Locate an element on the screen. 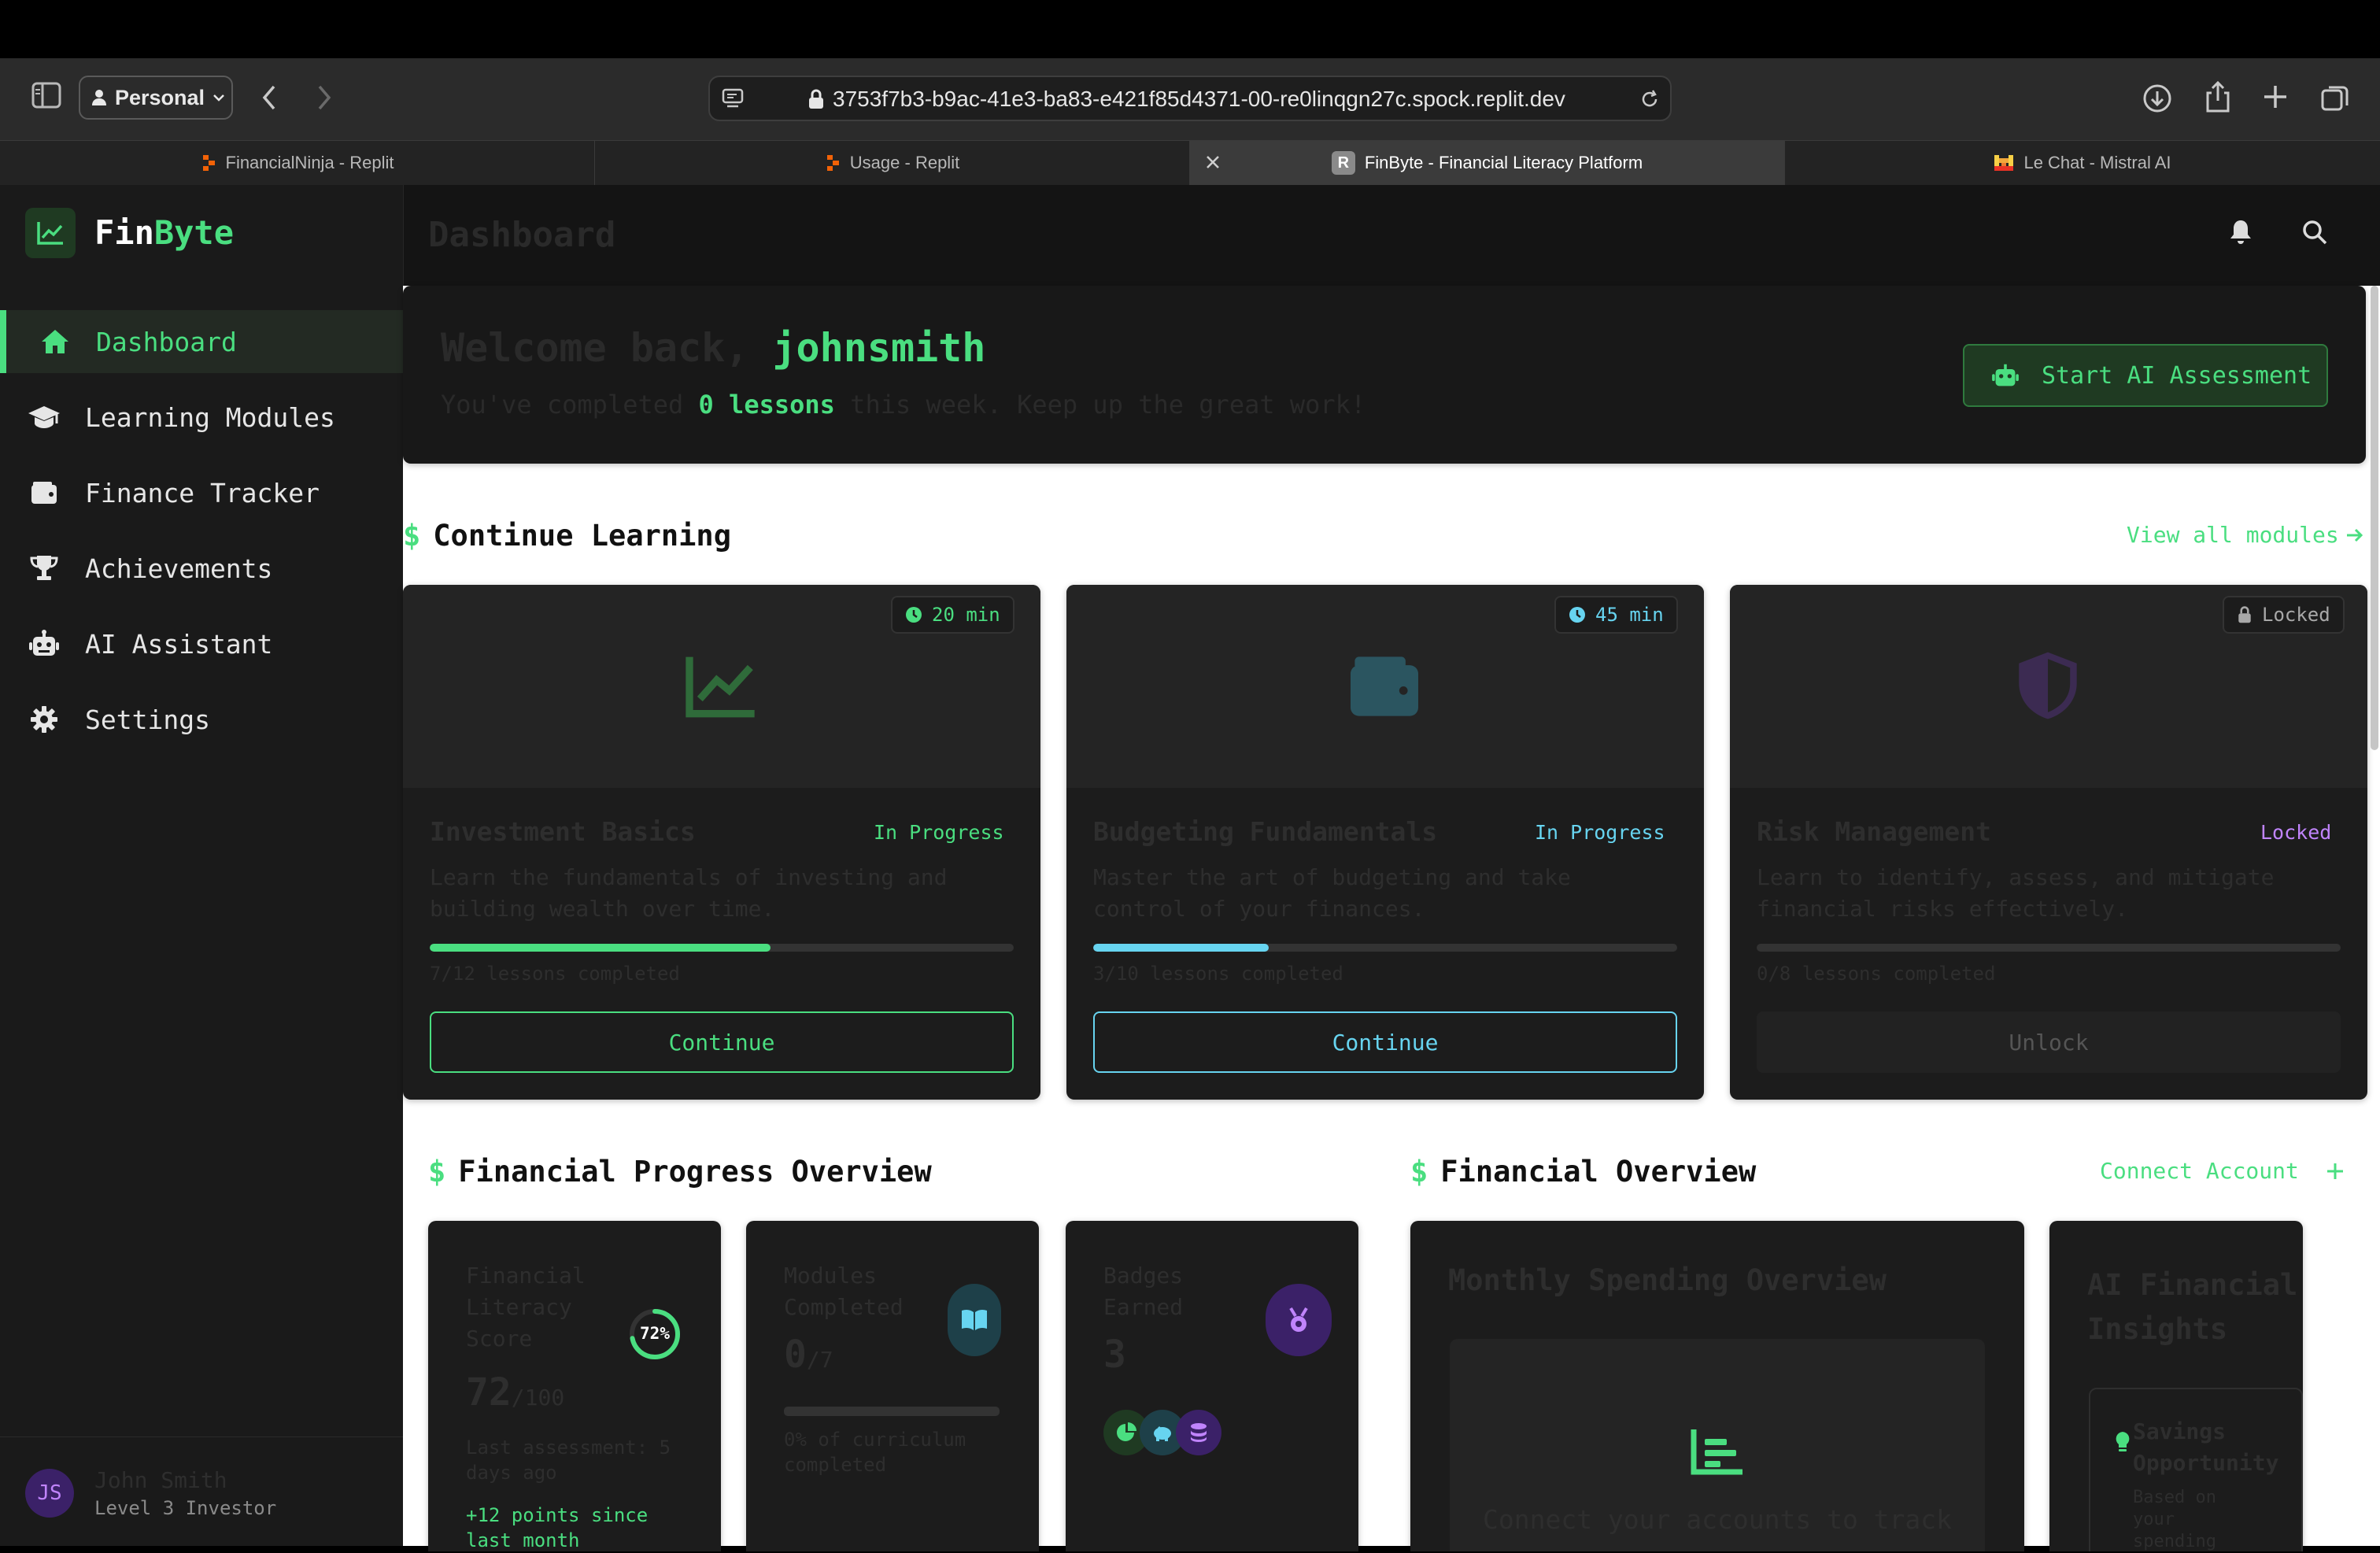 Image resolution: width=2380 pixels, height=1553 pixels. share-icon is located at coordinates (2218, 96).